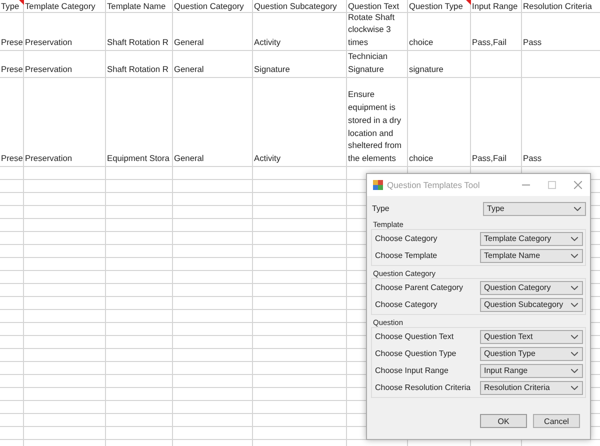 The image size is (600, 446). Describe the element at coordinates (380, 208) in the screenshot. I see `field-label: Type` at that location.